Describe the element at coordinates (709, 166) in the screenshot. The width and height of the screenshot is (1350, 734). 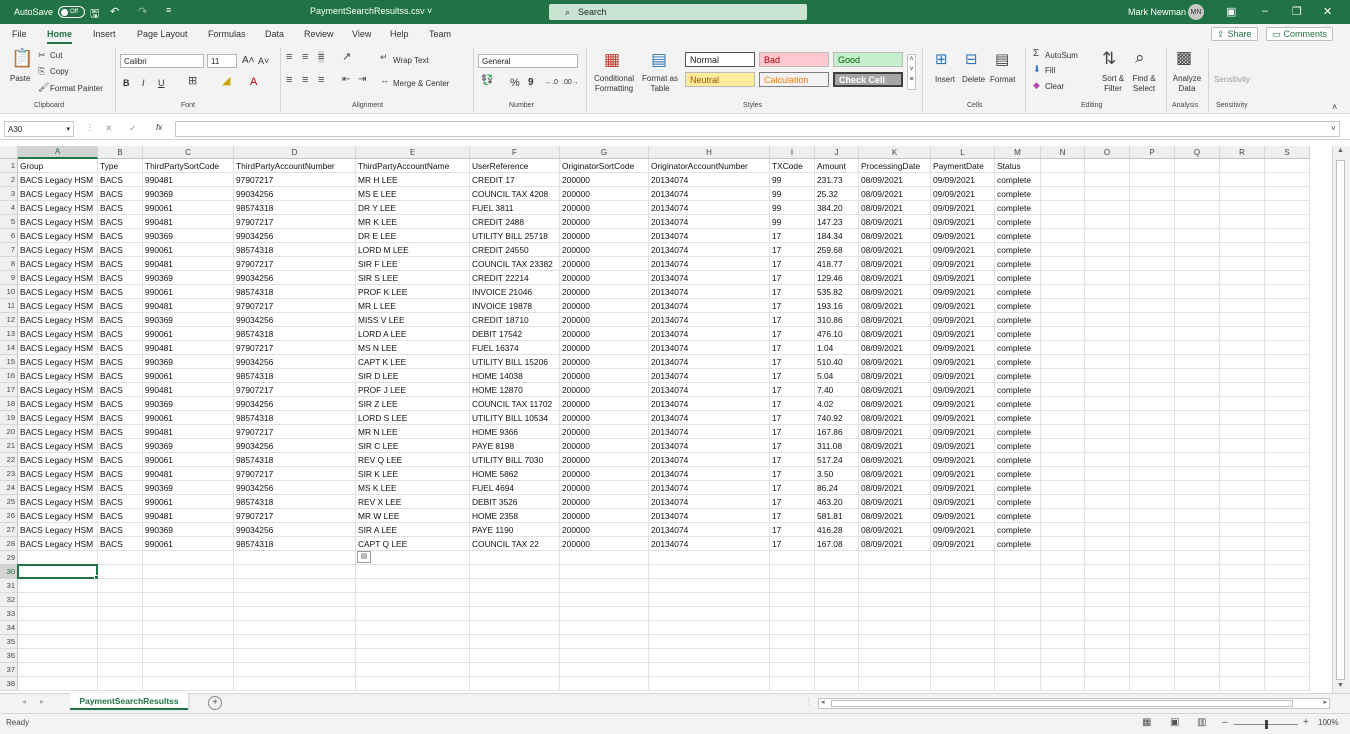
I see `header-cell: OriginatorAccountNumber` at that location.